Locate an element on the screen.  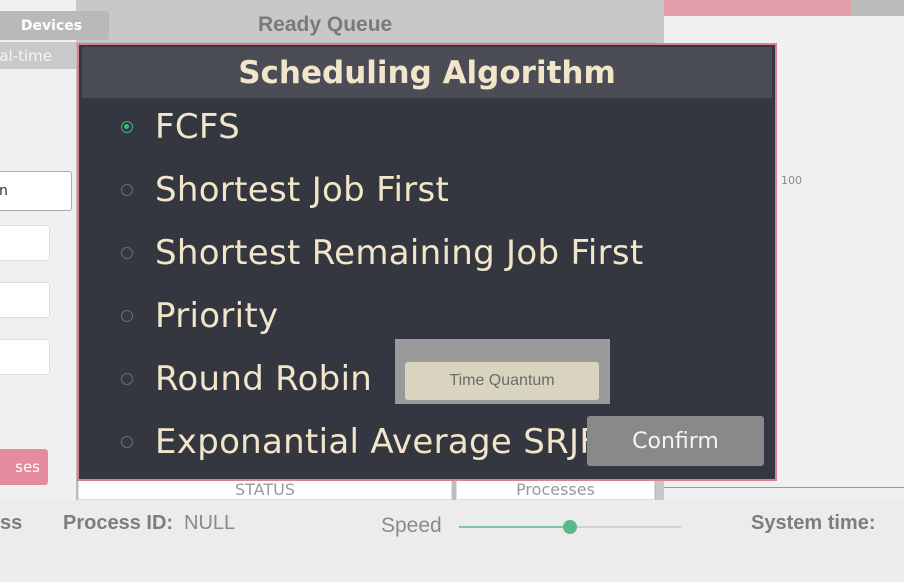
option-label: Shortest Job First is located at coordinates (302, 190).